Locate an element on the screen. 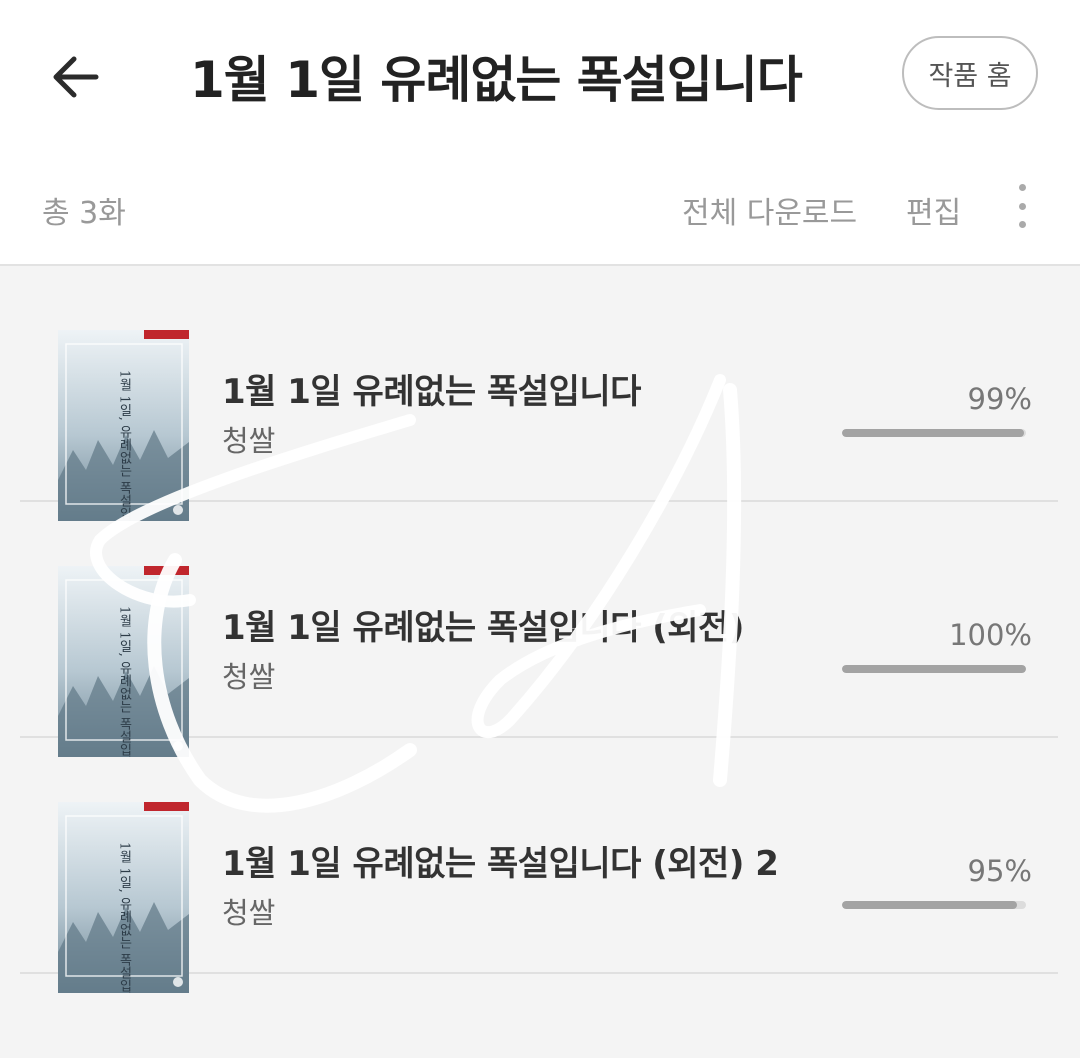 The width and height of the screenshot is (1080, 1058). arrow-left-icon is located at coordinates (76, 77).